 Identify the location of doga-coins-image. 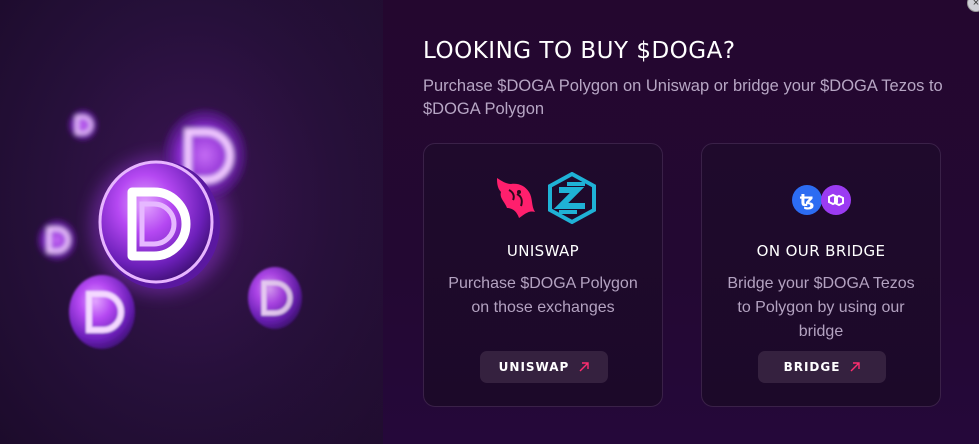
(169, 229).